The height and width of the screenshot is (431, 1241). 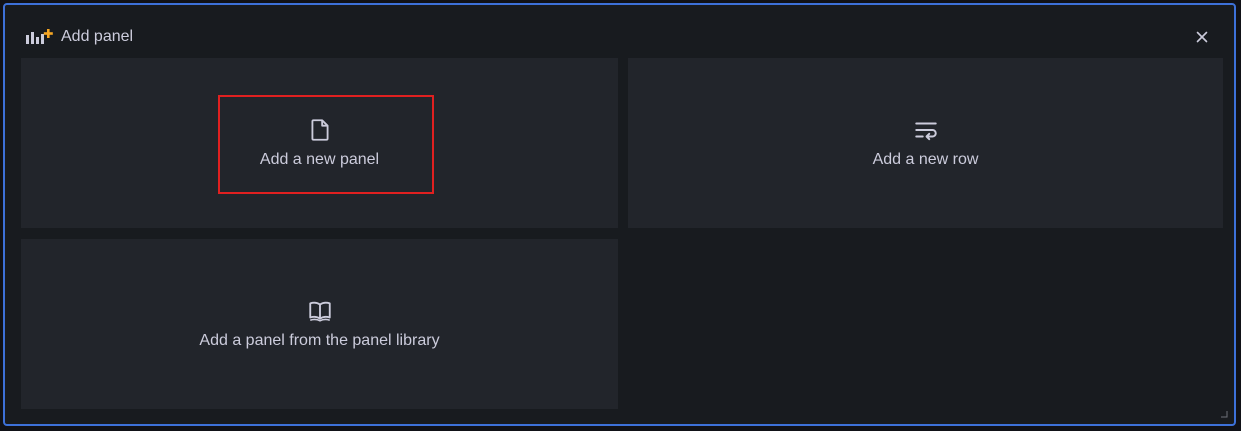 What do you see at coordinates (40, 37) in the screenshot?
I see `add-panel-icon` at bounding box center [40, 37].